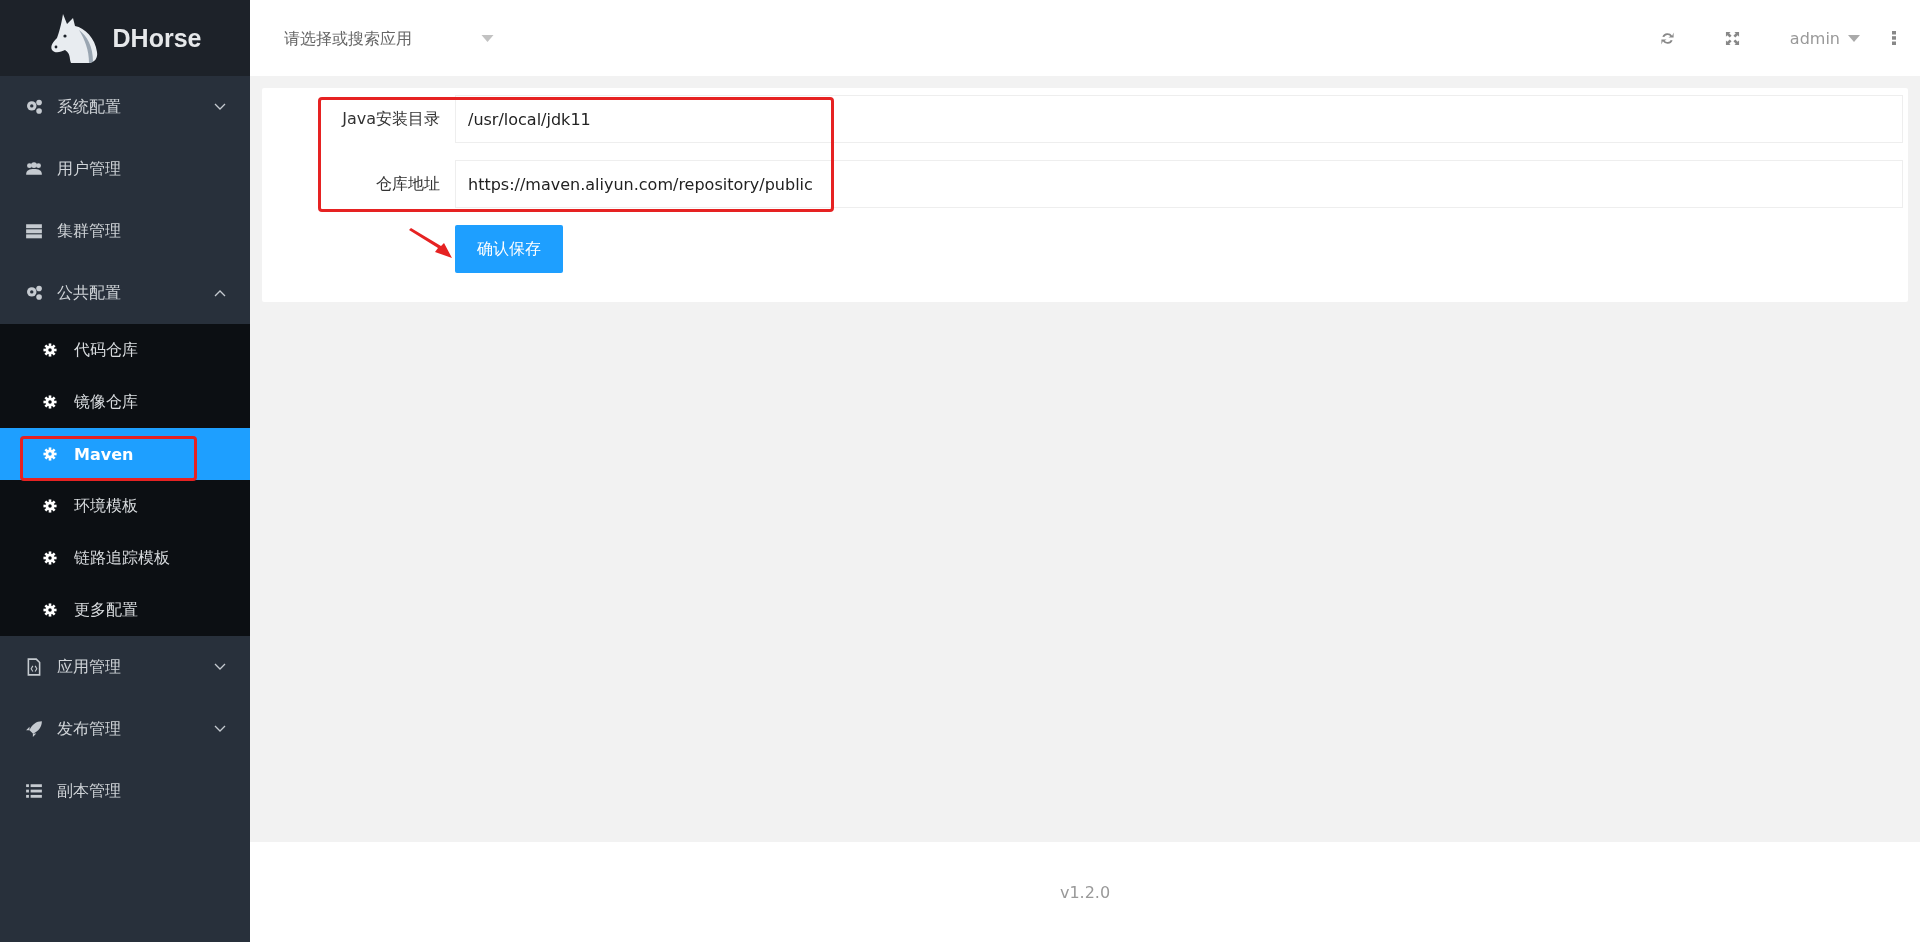 Image resolution: width=1920 pixels, height=942 pixels. I want to click on app-title: DHorse, so click(157, 38).